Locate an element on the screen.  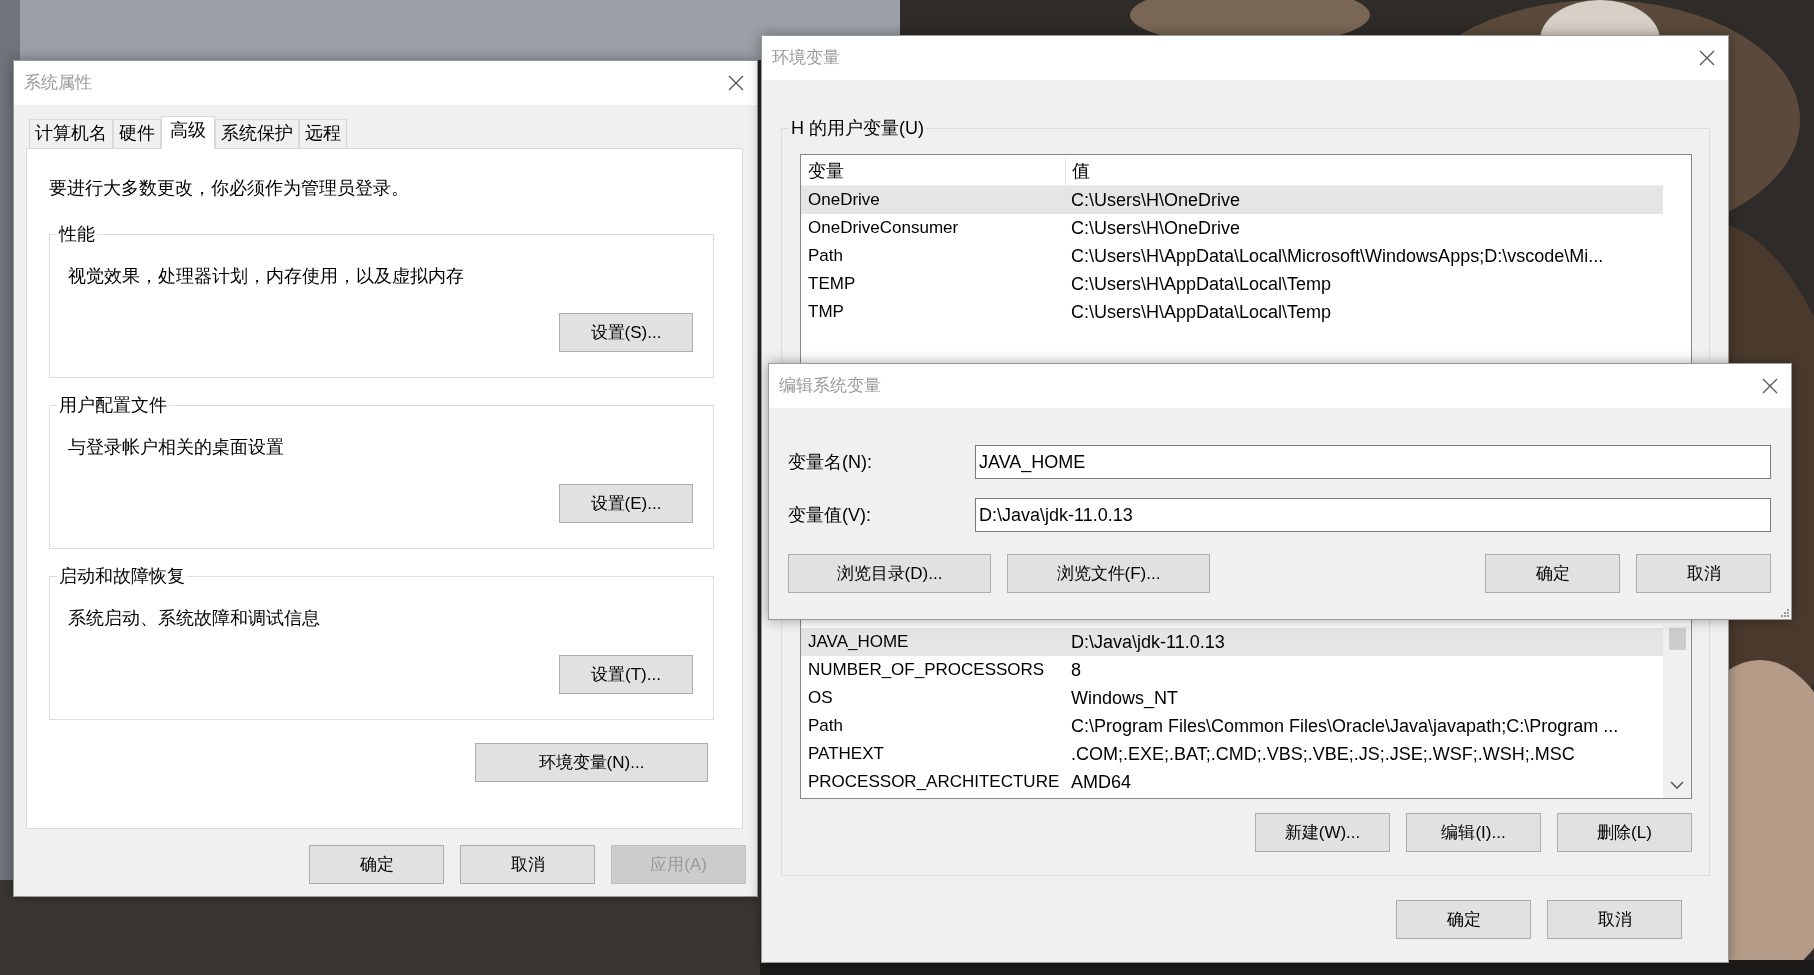
variable-value: .COM;.EXE;.BAT;.CMD;.VBS;.VBE;.JS;.JSE;.WSF;.WSH;.MSC is located at coordinates (1322, 754).